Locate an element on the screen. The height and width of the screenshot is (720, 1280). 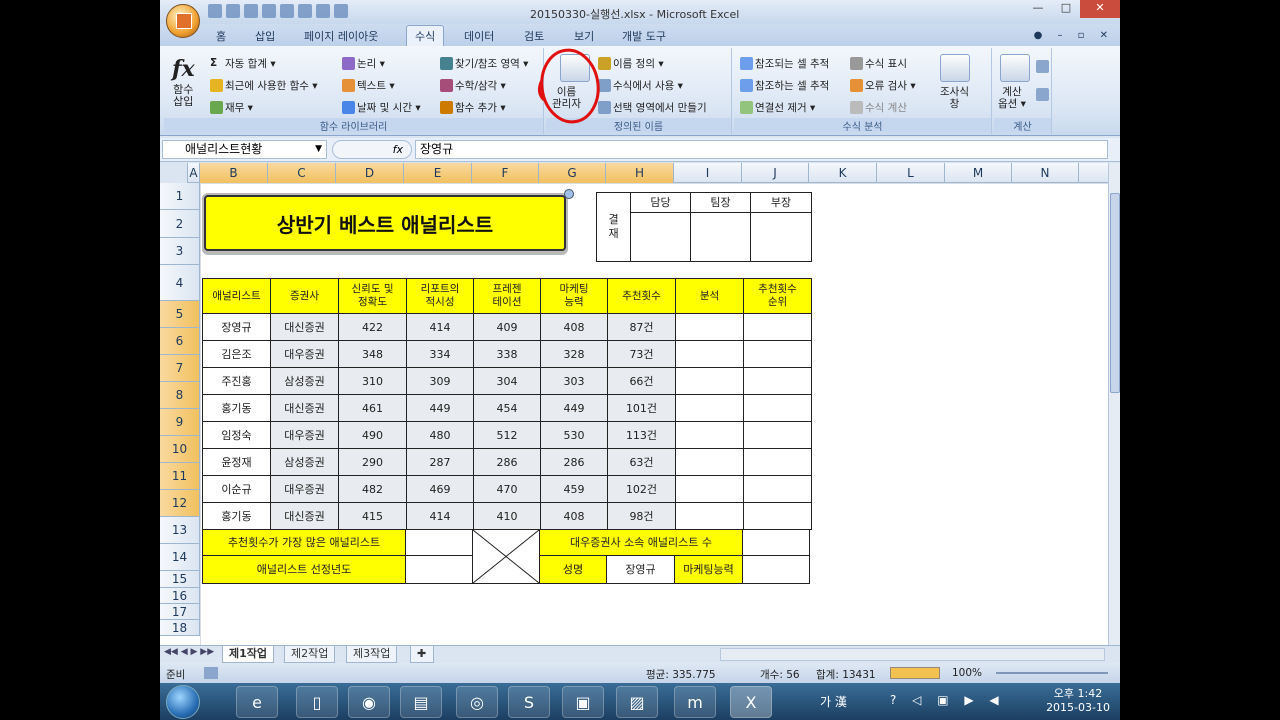
row-header-8: 8 is located at coordinates (180, 395).